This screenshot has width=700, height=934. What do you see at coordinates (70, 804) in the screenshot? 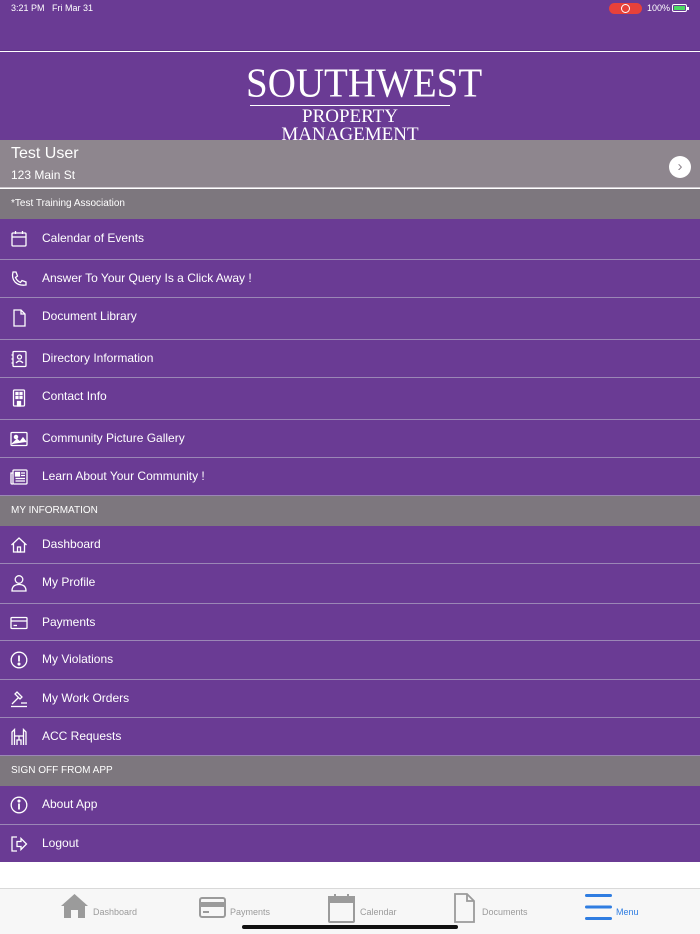
I see `menu-item-label: About App` at bounding box center [70, 804].